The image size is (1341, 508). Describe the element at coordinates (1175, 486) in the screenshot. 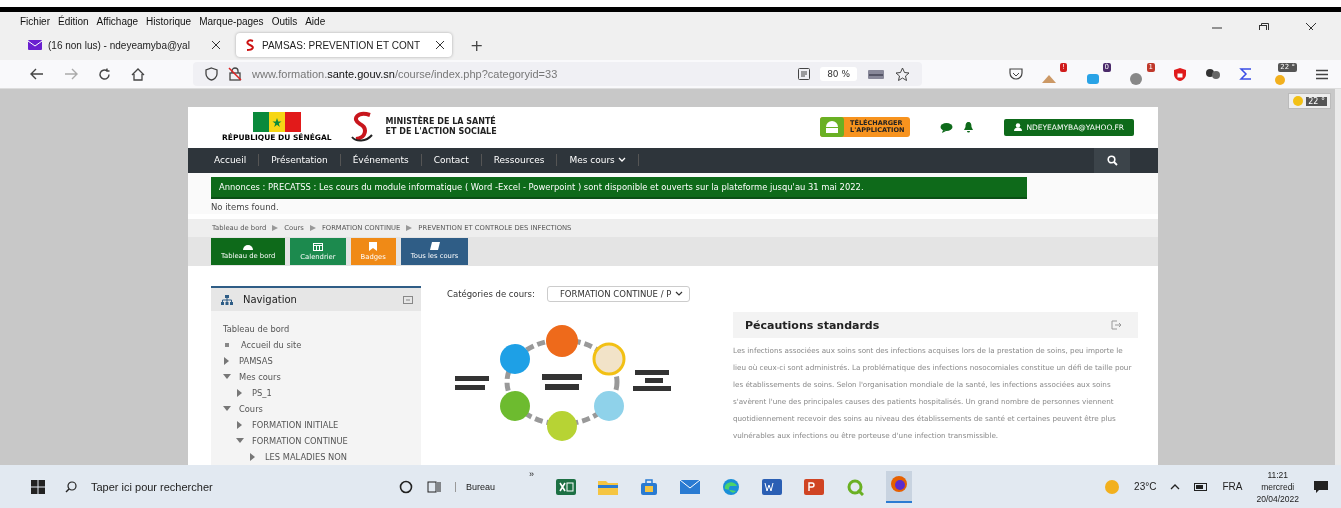

I see `chevron-up-icon` at that location.